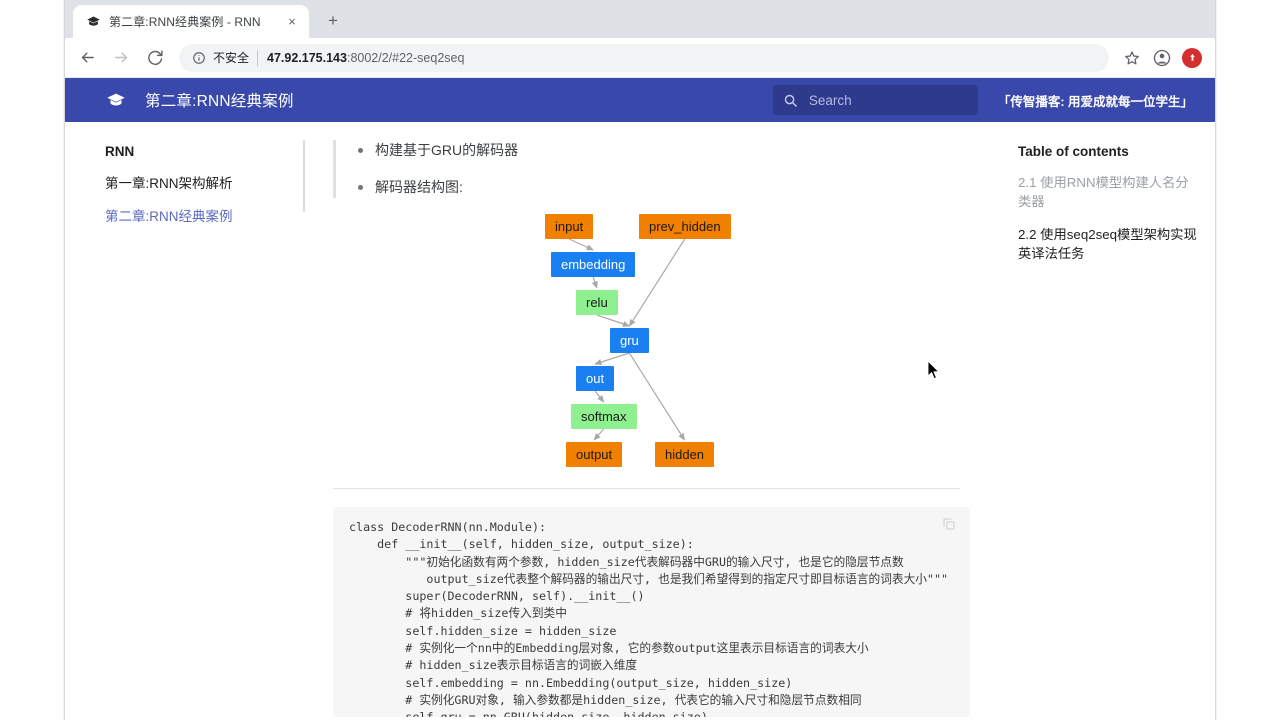 The image size is (1280, 720). I want to click on diagram-edge-prev_hidden-to-gru, so click(657, 282).